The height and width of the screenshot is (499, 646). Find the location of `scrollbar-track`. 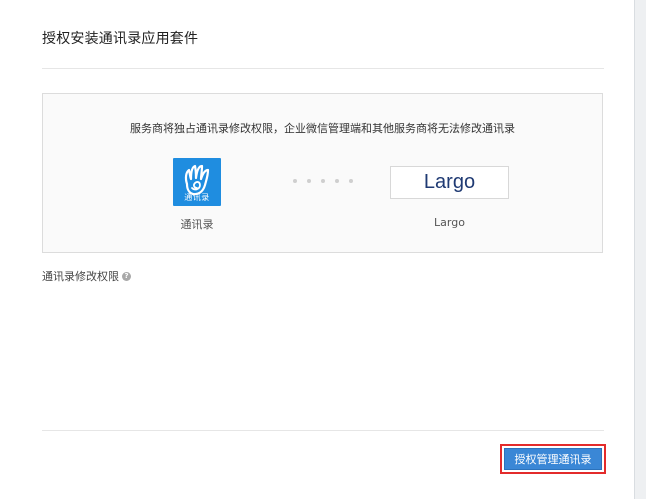

scrollbar-track is located at coordinates (640, 249).